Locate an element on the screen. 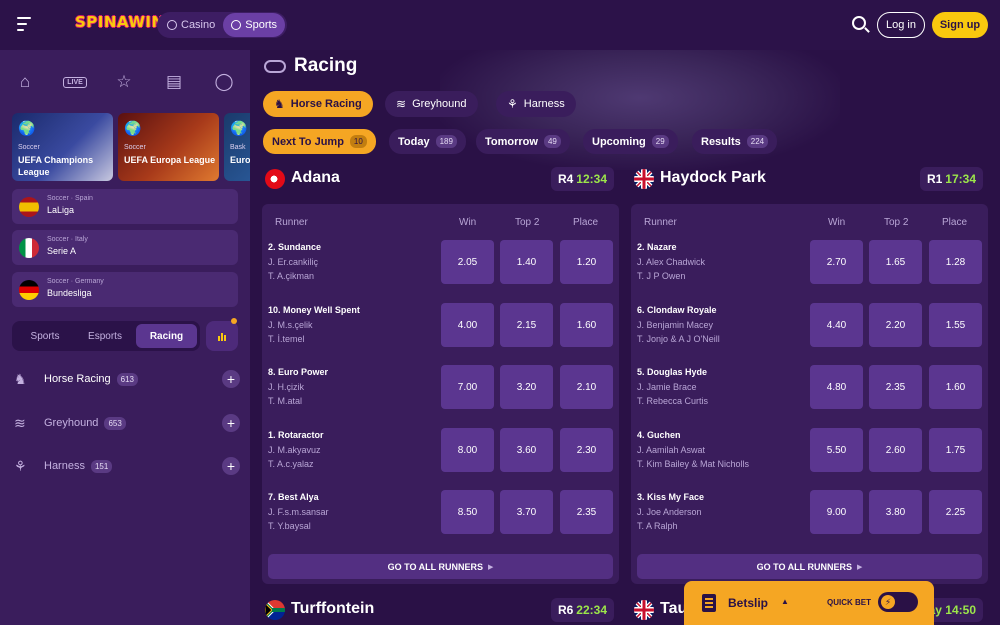  odds-top2-button: 2.35 is located at coordinates (895, 387).